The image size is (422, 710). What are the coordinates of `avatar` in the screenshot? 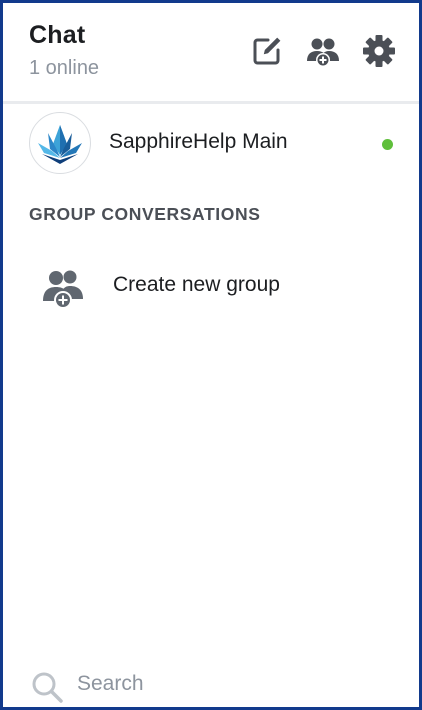 It's located at (60, 143).